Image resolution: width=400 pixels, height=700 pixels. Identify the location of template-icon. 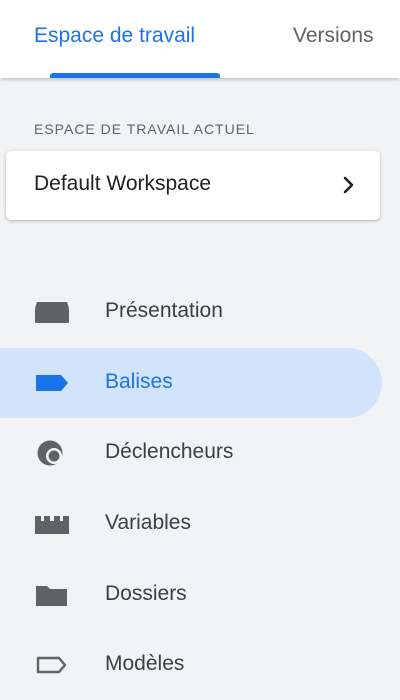
(51, 665).